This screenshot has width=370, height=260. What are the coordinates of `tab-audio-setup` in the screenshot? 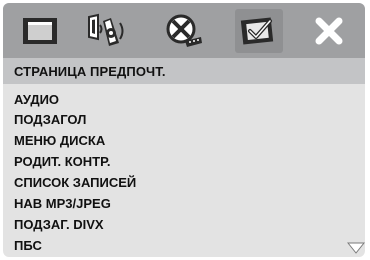 It's located at (107, 31).